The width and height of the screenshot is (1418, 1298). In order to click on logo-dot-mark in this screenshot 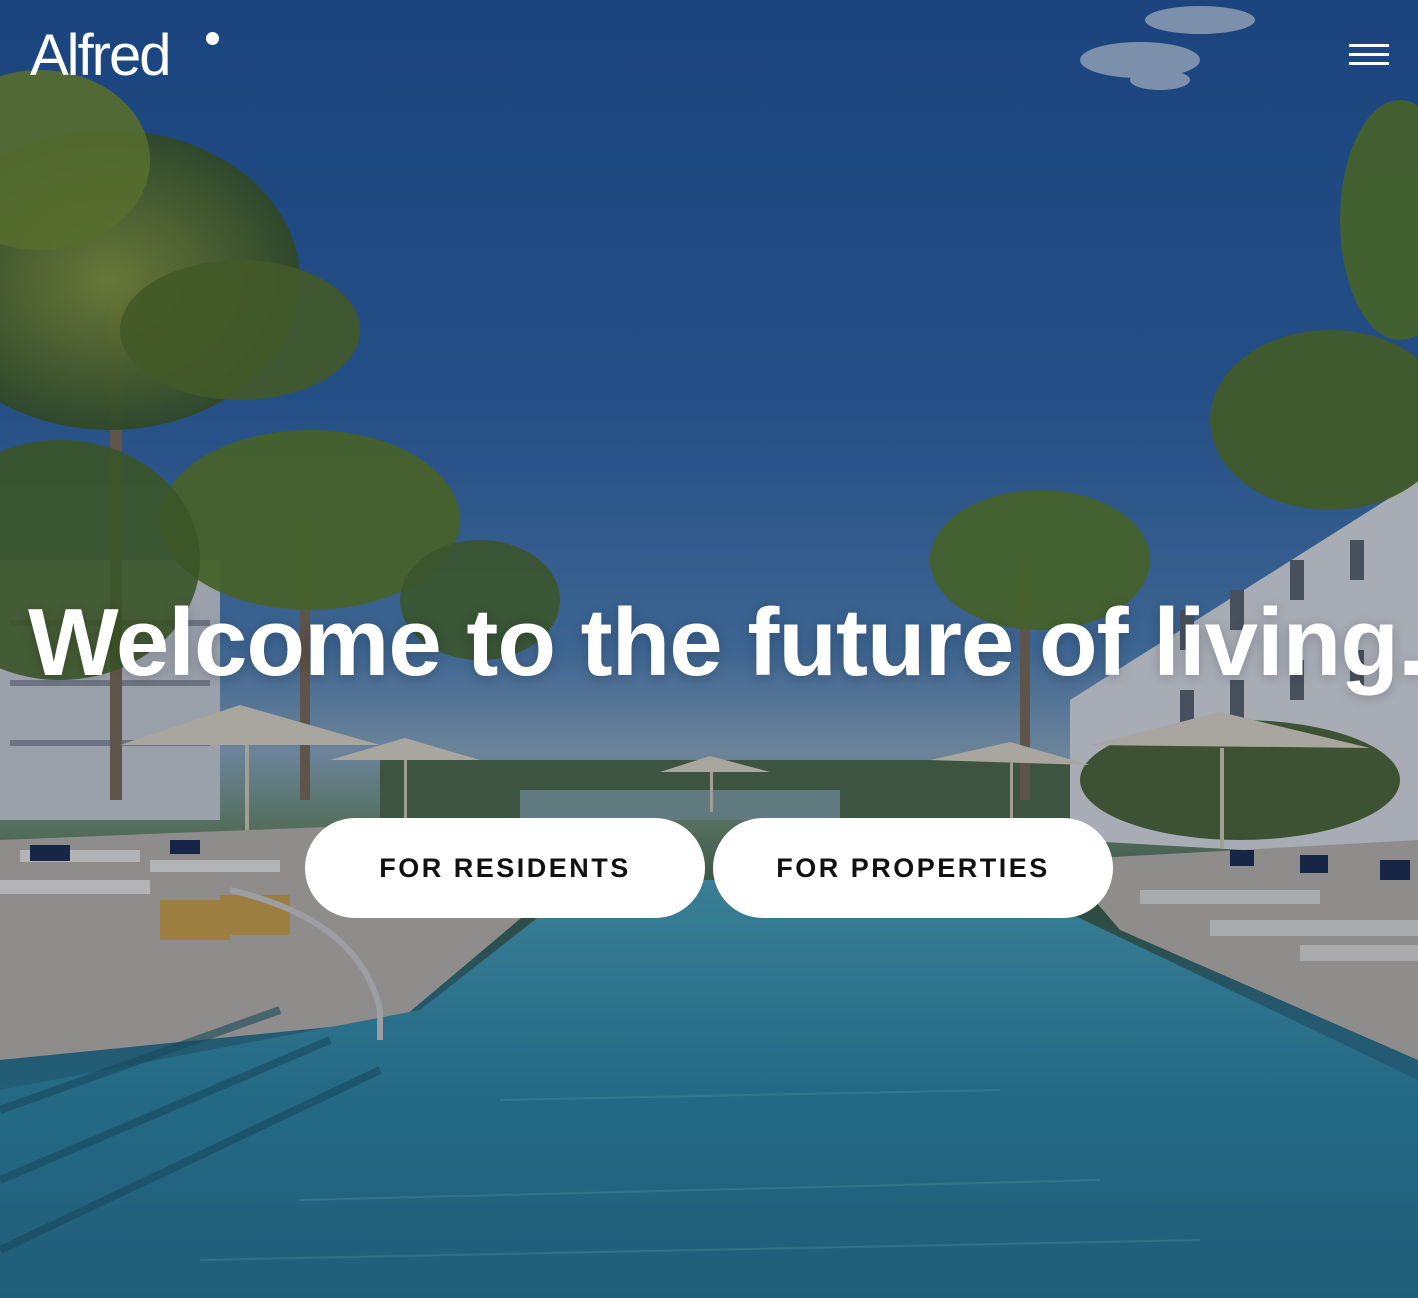, I will do `click(212, 38)`.